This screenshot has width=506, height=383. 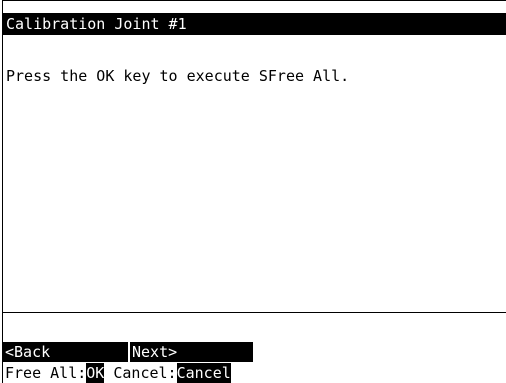 What do you see at coordinates (178, 76) in the screenshot?
I see `instruction-message: Press the OK key to execute SFree All.` at bounding box center [178, 76].